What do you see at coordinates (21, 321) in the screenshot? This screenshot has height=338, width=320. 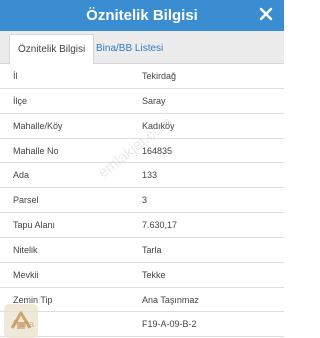 I see `watermark-logo-icon` at bounding box center [21, 321].